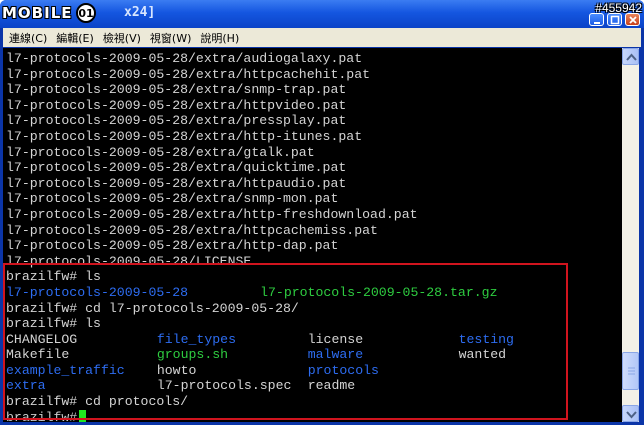 The height and width of the screenshot is (425, 644). I want to click on terminal-column-entry: groups.sh, so click(192, 355).